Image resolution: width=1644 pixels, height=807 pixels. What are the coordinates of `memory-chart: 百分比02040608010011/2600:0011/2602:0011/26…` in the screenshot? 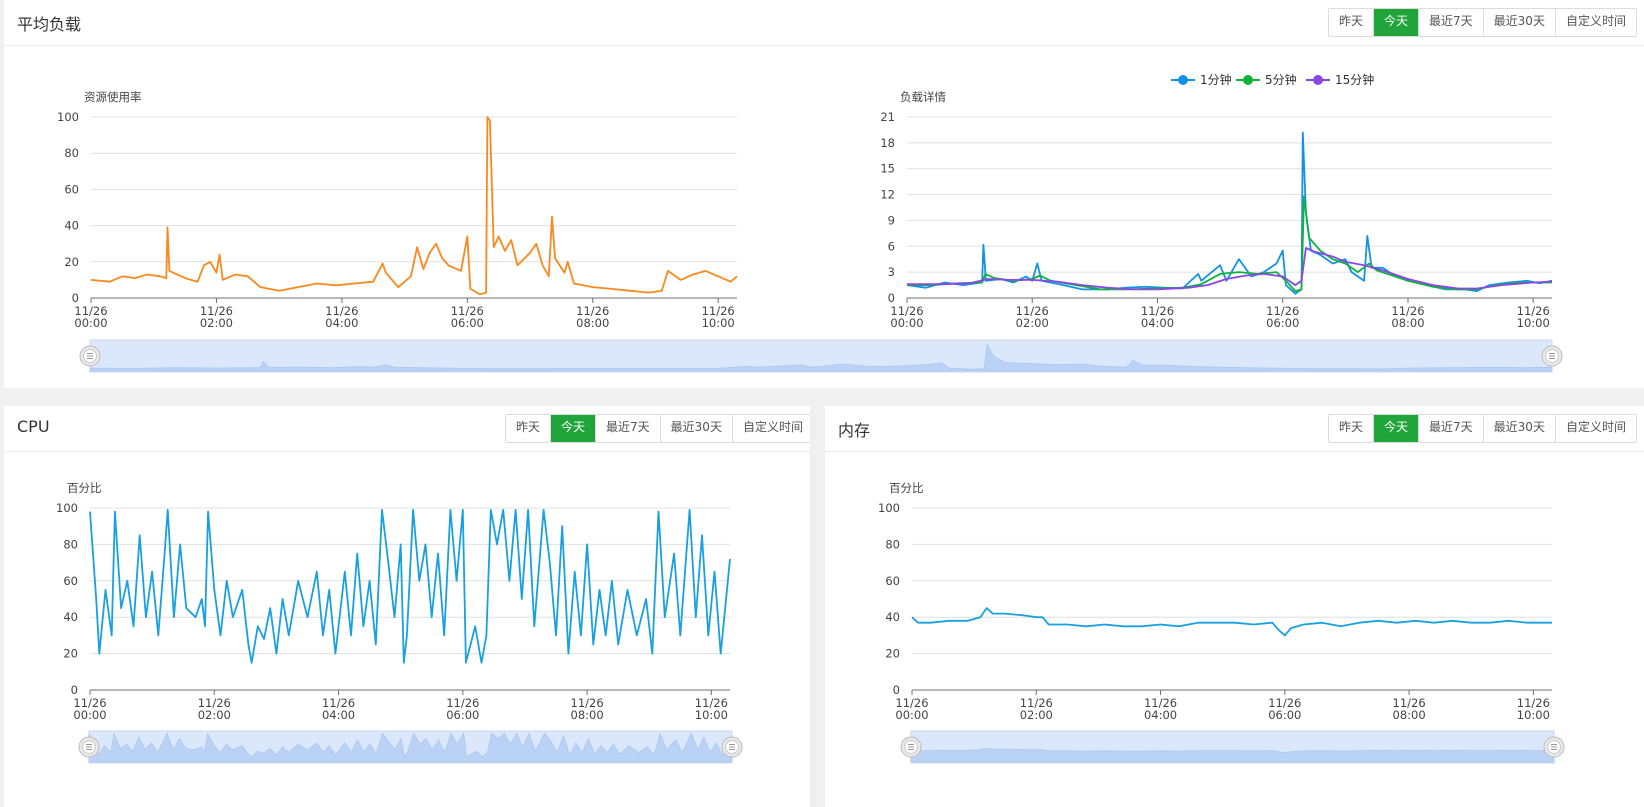 It's located at (1215, 601).